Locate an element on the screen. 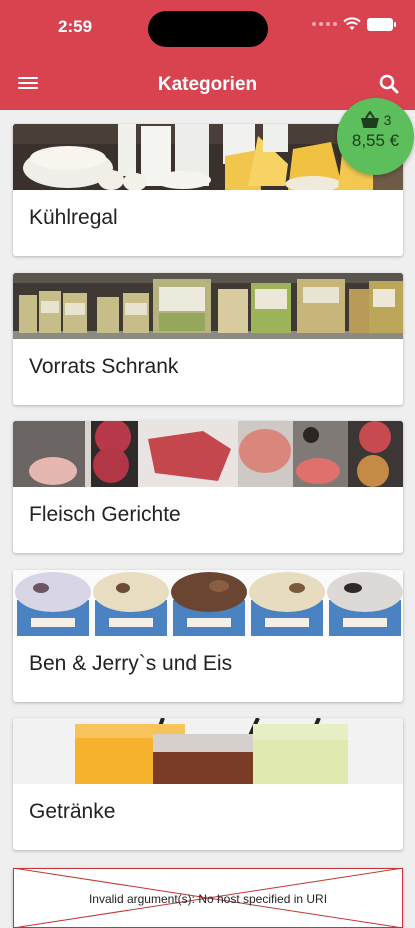 The image size is (415, 928). category-label: Fleisch Gerichte is located at coordinates (105, 514).